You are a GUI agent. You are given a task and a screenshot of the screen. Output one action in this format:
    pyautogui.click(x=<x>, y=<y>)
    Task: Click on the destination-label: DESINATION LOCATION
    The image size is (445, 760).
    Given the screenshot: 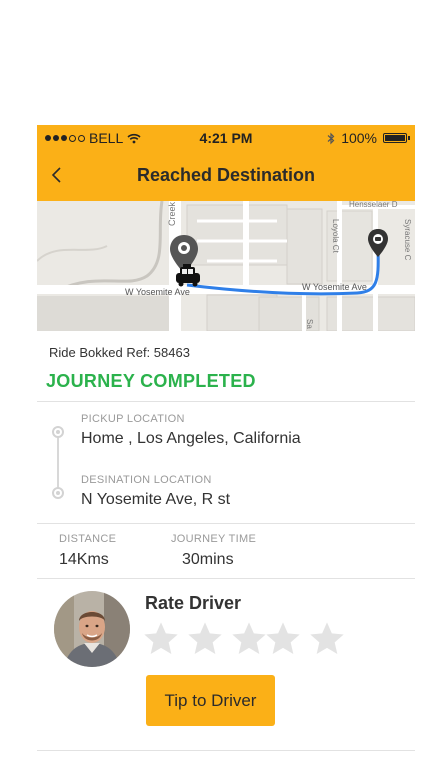 What is the action you would take?
    pyautogui.click(x=146, y=480)
    